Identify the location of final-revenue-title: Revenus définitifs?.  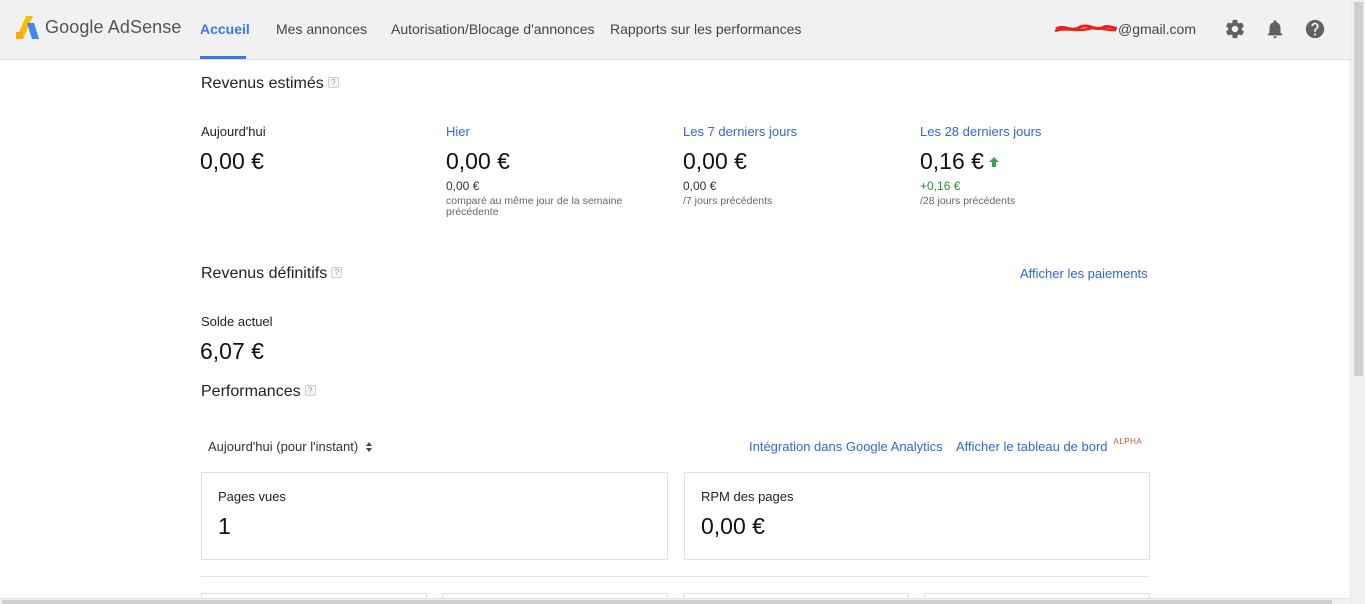
(272, 274).